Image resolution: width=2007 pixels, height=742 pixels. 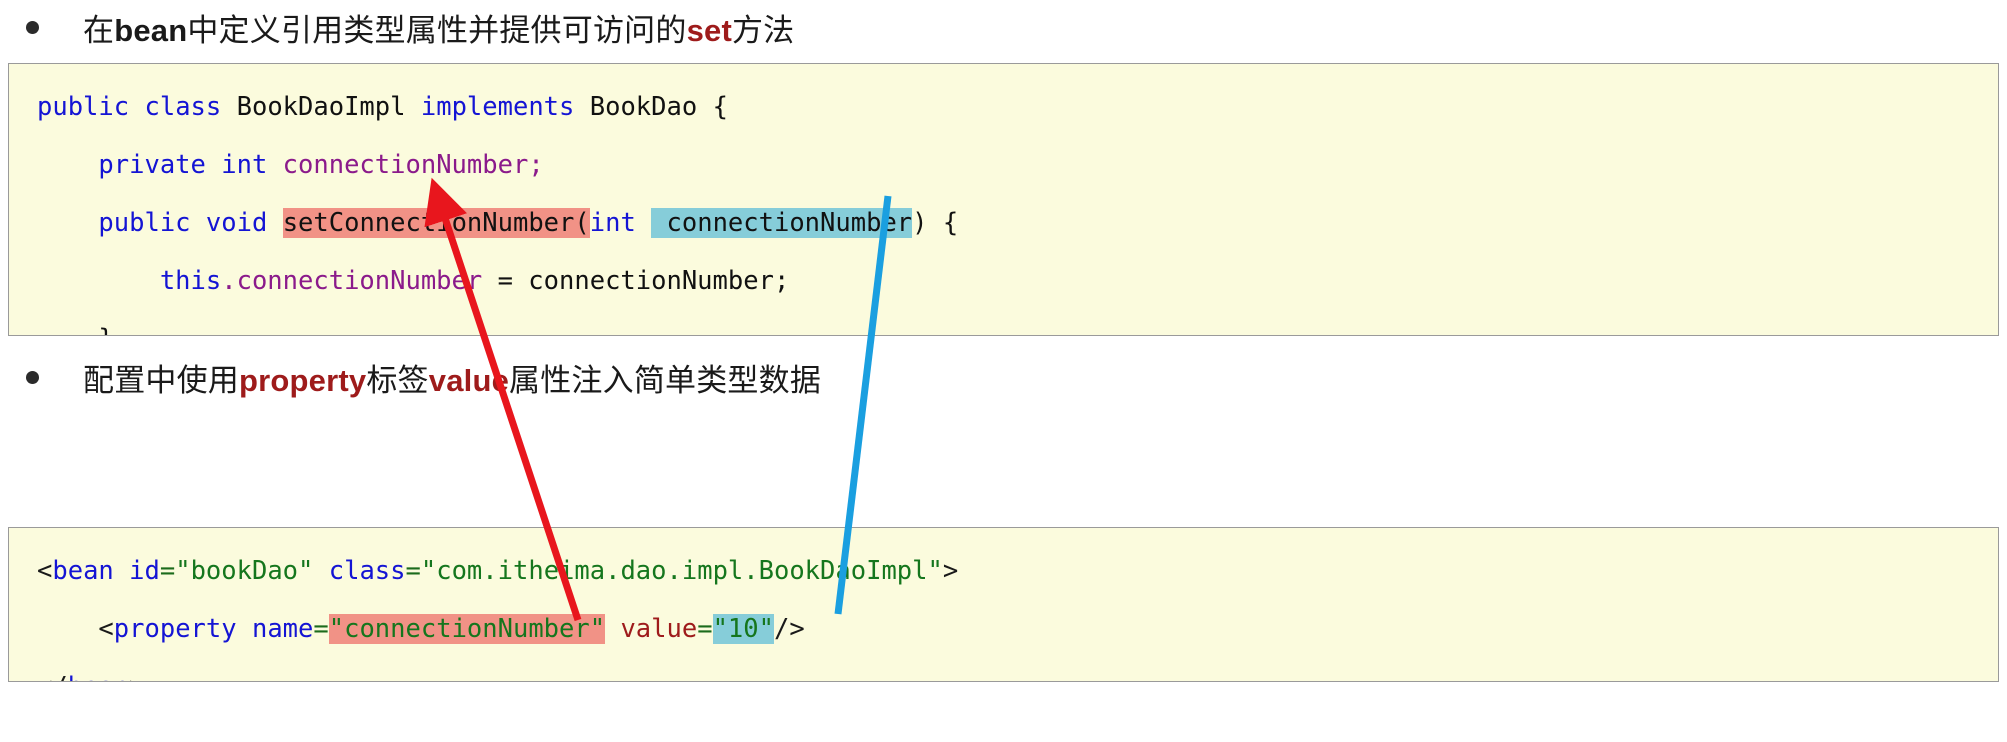 I want to click on bullet-2-text: 配置中使用property标签value属性注入简单类型数据, so click(x=452, y=377).